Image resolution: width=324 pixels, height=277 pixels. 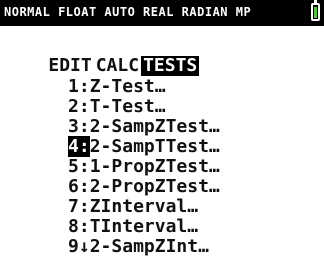 I want to click on menu-item-number: 5:, so click(x=79, y=166).